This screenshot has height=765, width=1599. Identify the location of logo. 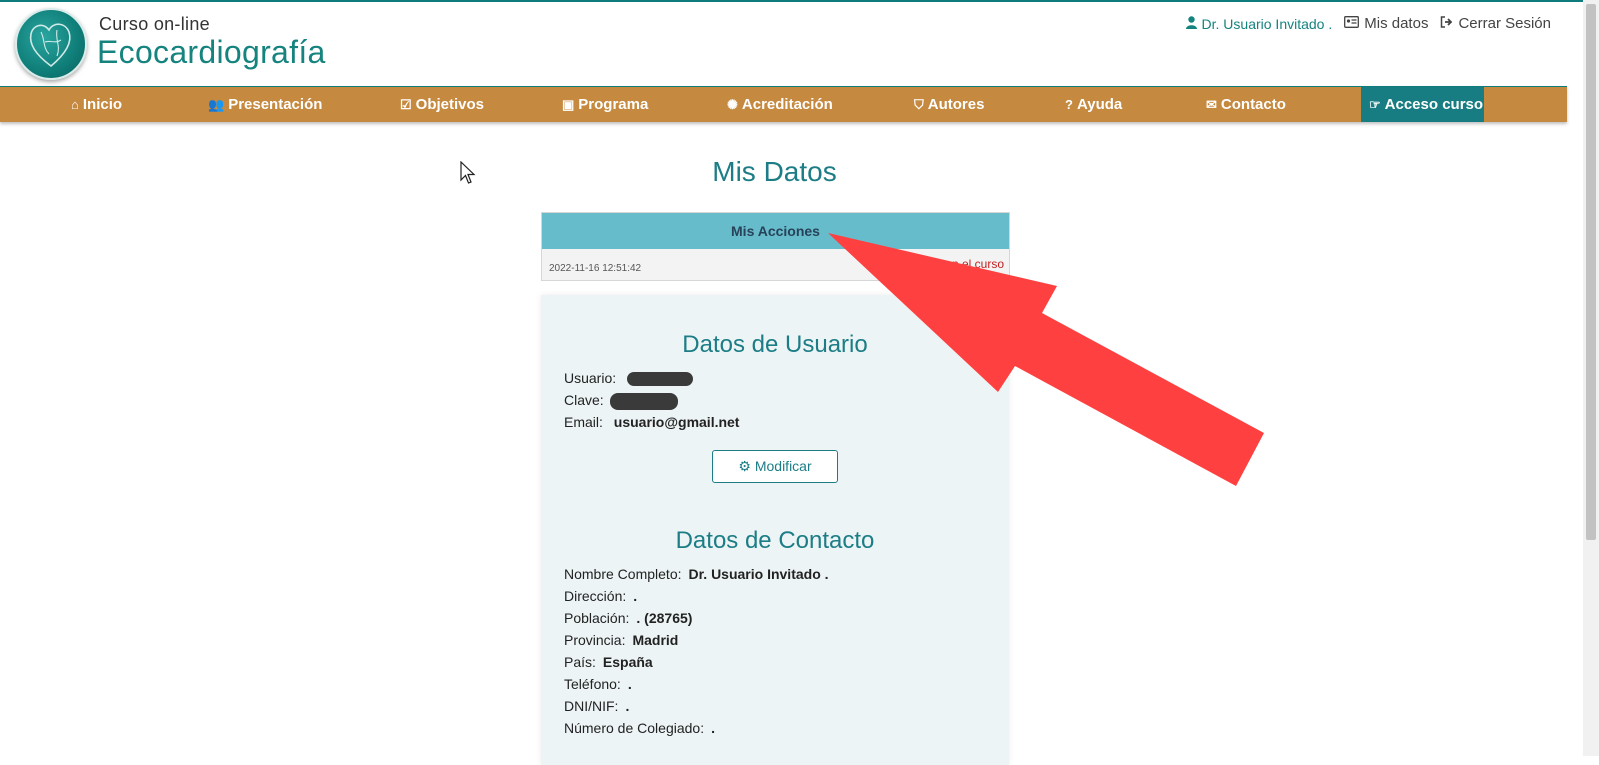
(51, 44).